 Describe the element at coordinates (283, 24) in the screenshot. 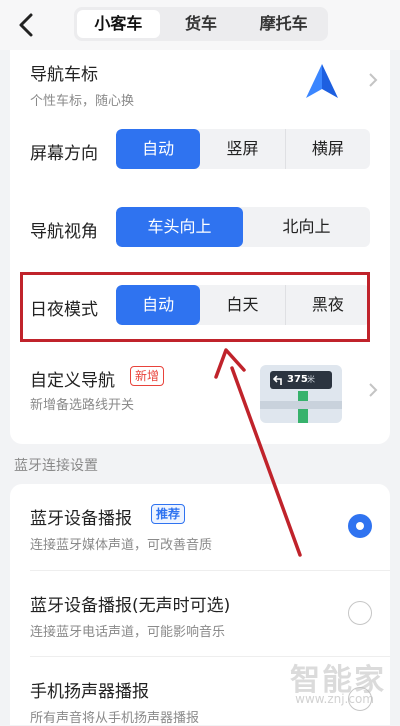

I see `tab-motorcycle: 摩托车` at that location.